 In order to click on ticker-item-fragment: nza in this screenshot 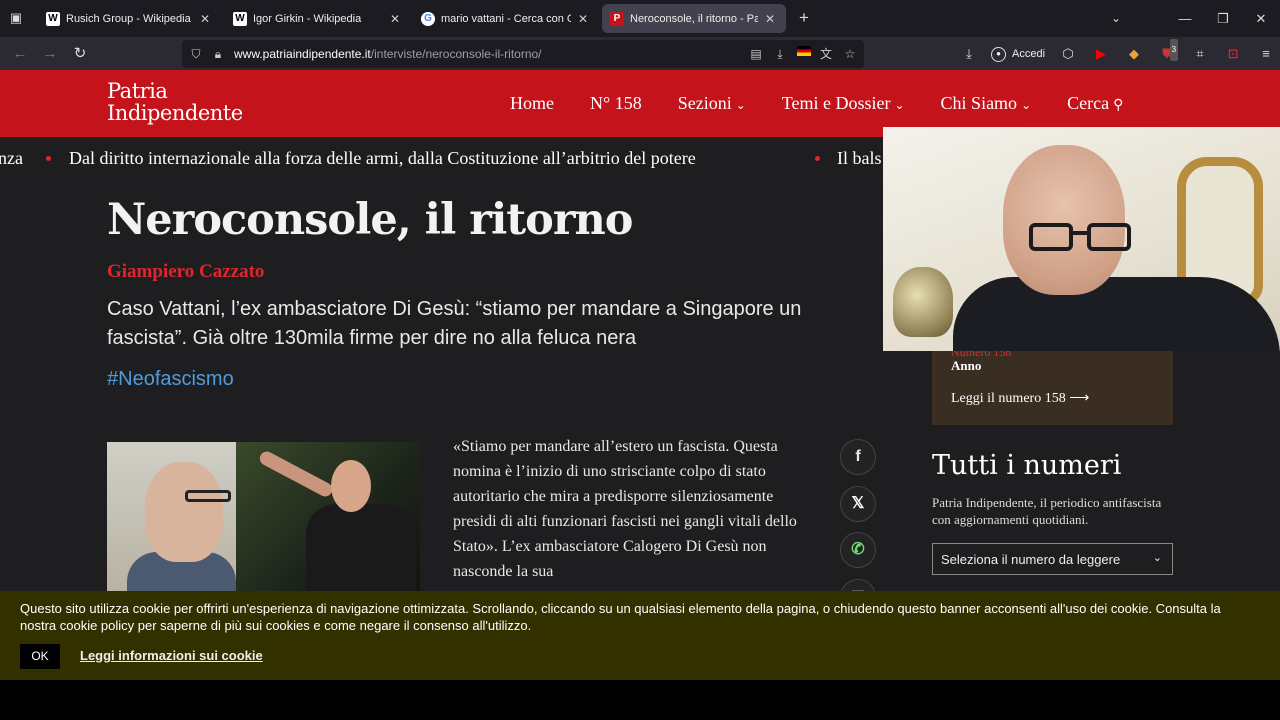, I will do `click(11, 158)`.